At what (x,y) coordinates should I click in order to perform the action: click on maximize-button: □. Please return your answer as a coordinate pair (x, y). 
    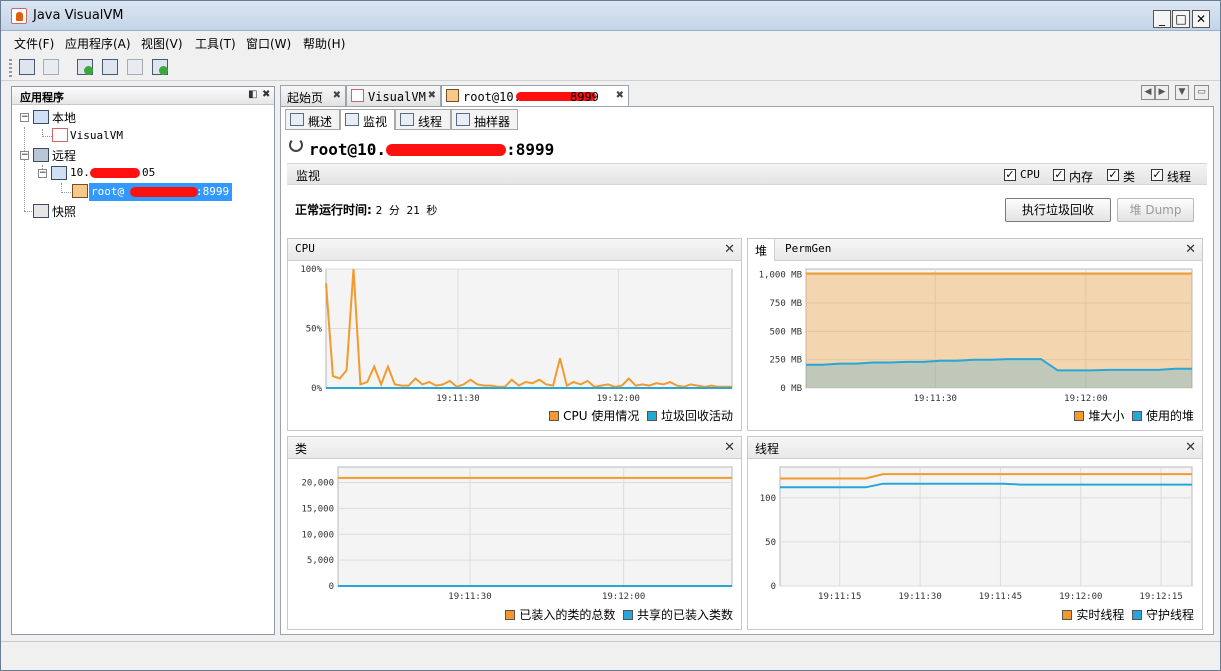
    Looking at the image, I should click on (1181, 19).